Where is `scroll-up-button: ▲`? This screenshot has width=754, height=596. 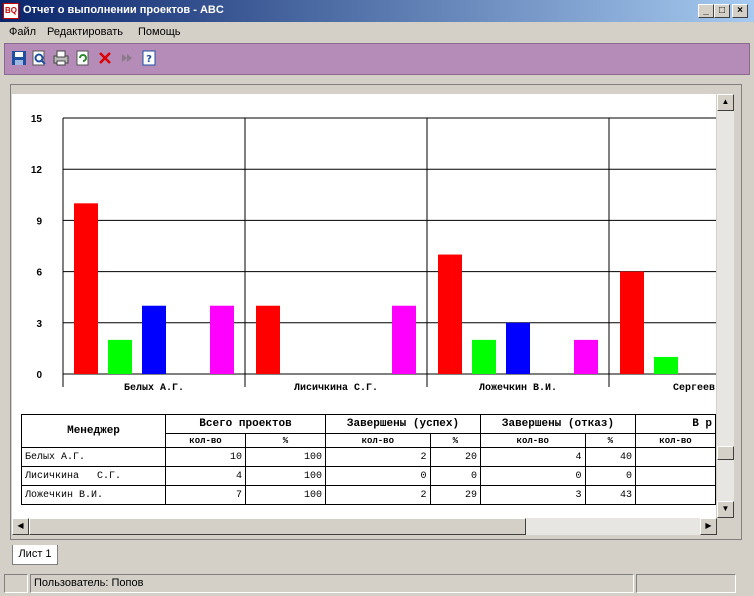 scroll-up-button: ▲ is located at coordinates (725, 102).